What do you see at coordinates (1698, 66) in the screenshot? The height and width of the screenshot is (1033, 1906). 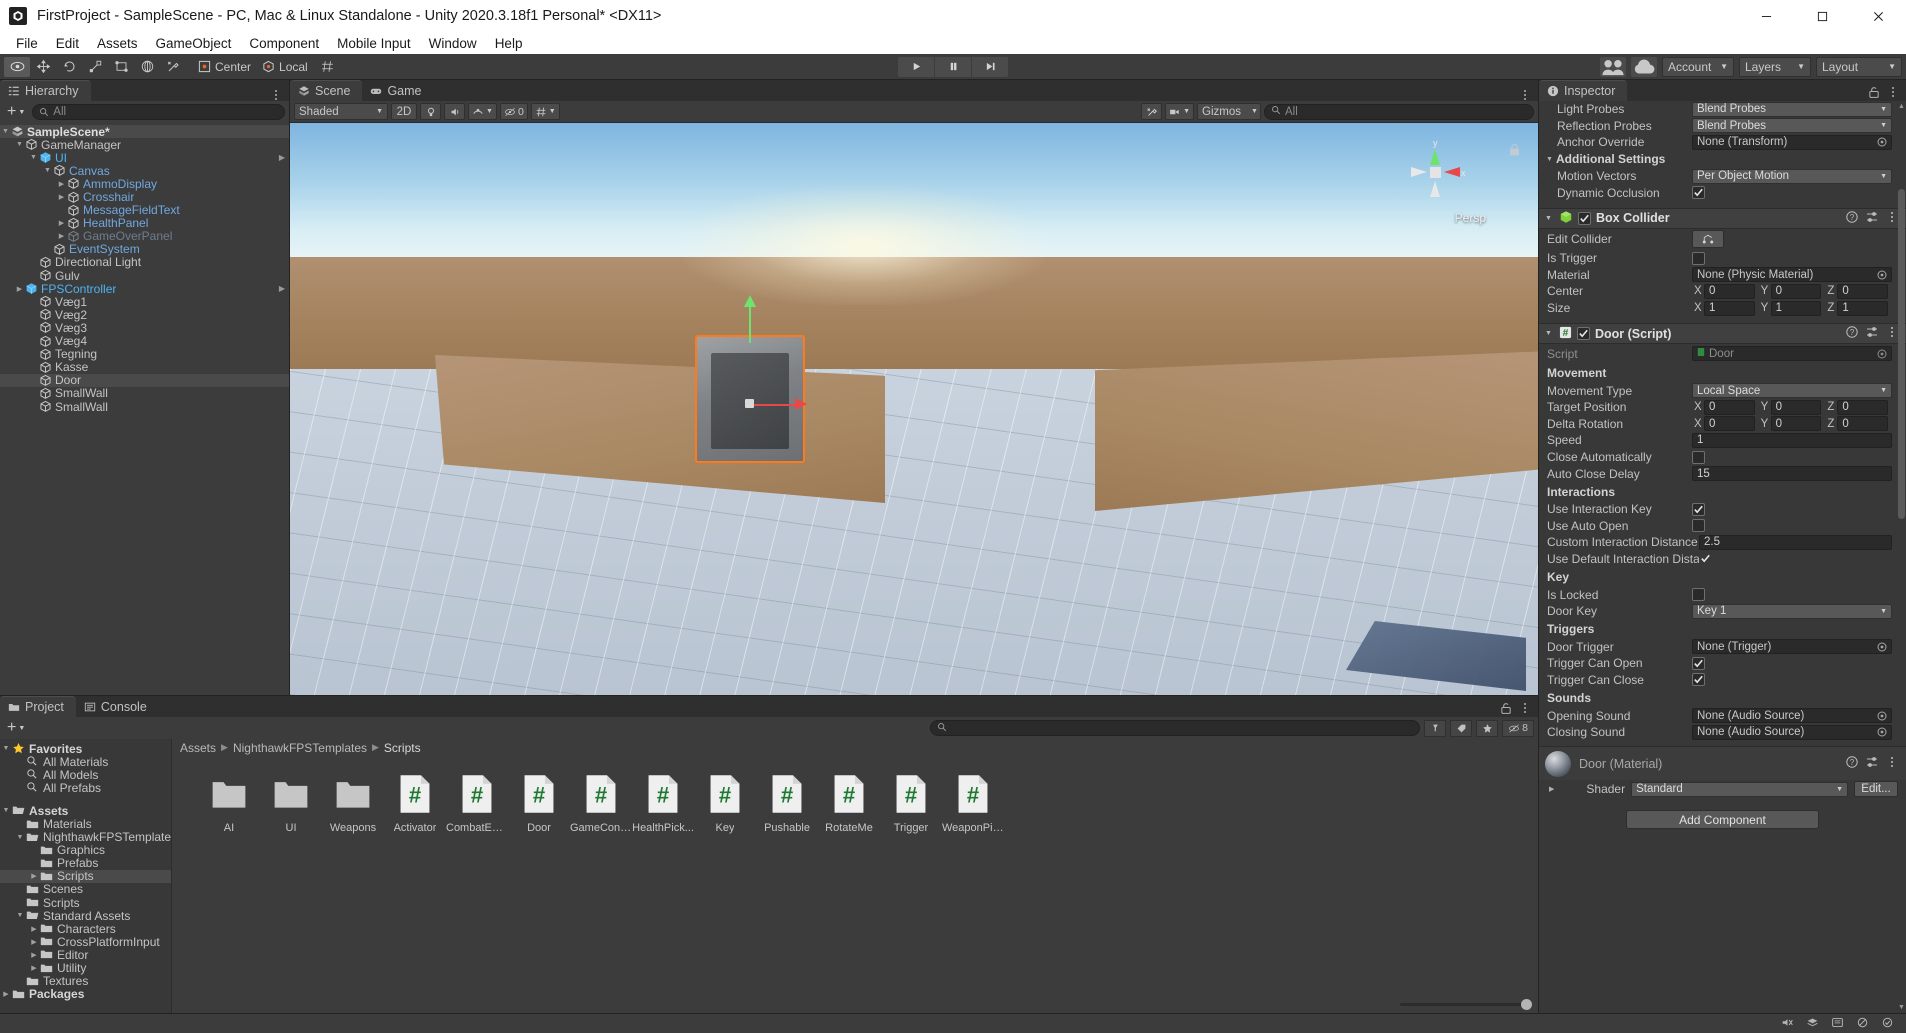 I see `account-dropdown: Account ▼` at bounding box center [1698, 66].